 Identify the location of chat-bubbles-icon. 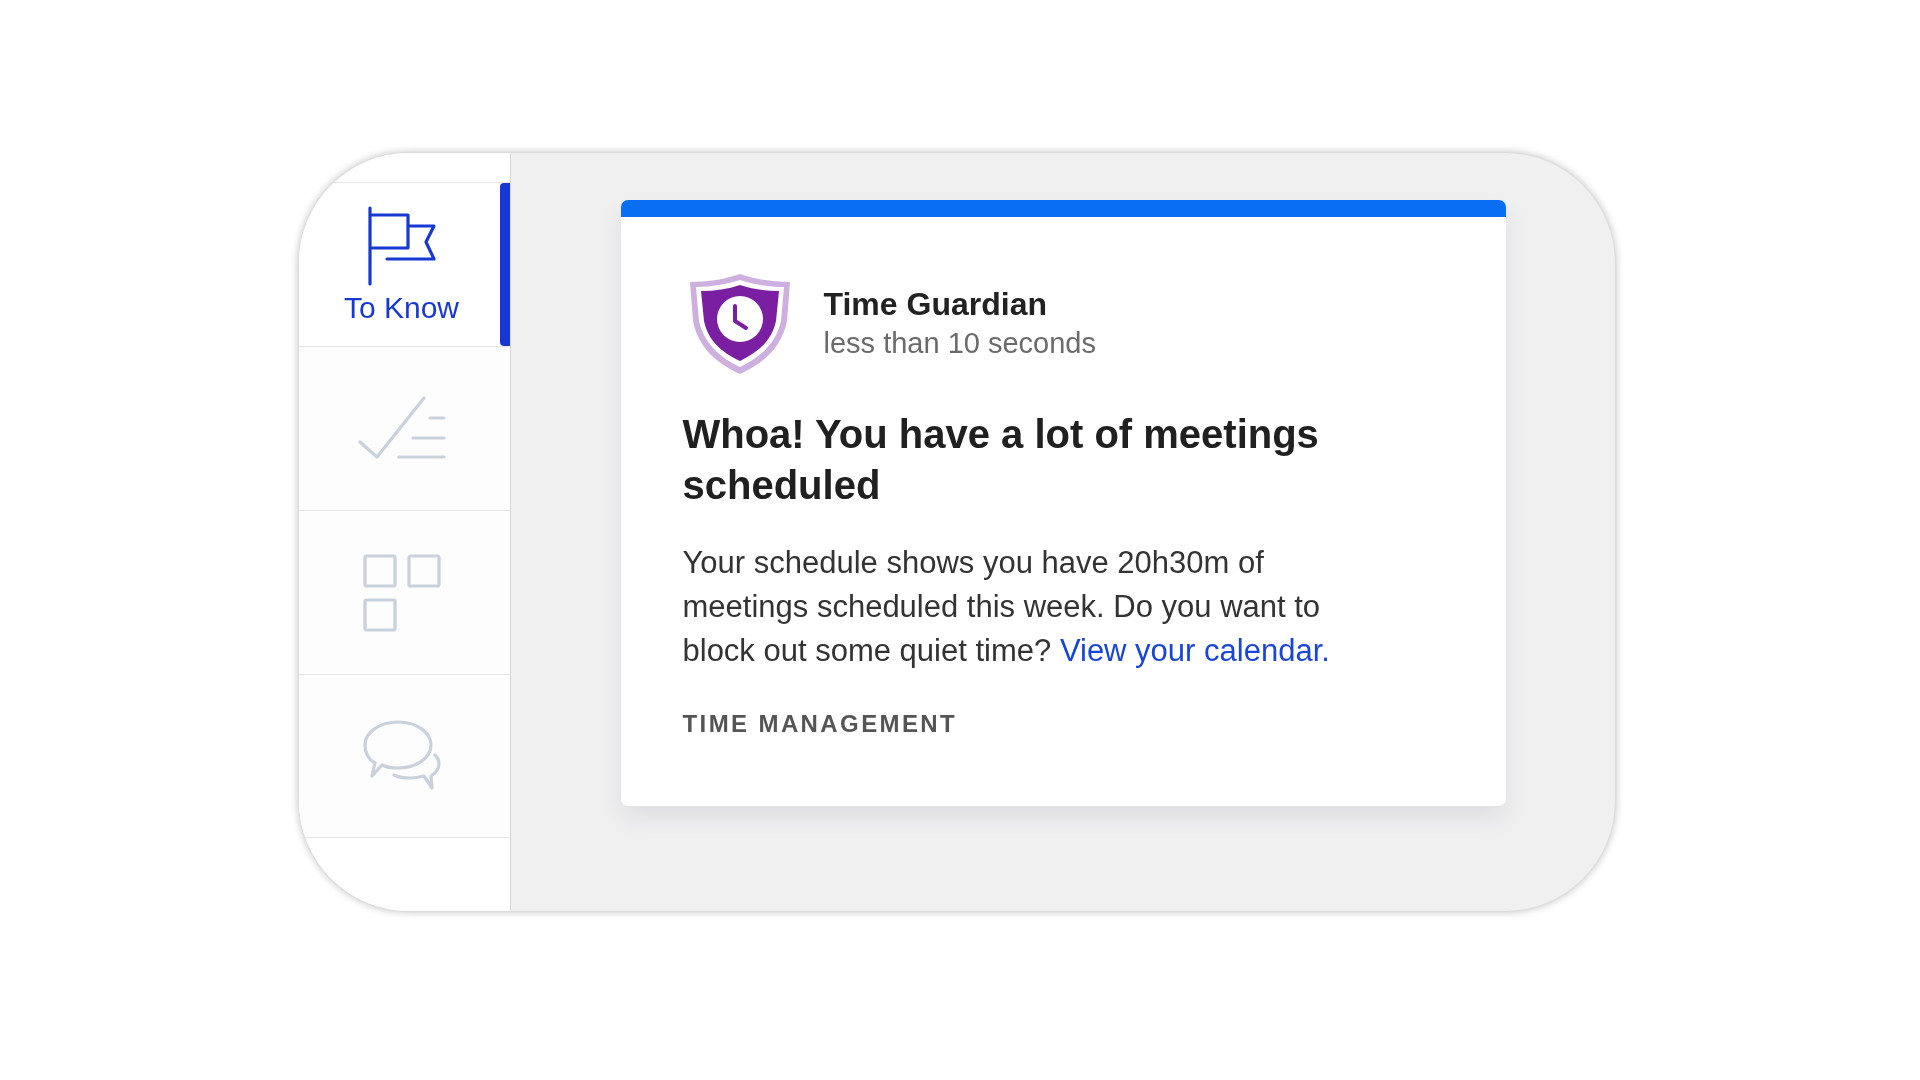
(401, 756).